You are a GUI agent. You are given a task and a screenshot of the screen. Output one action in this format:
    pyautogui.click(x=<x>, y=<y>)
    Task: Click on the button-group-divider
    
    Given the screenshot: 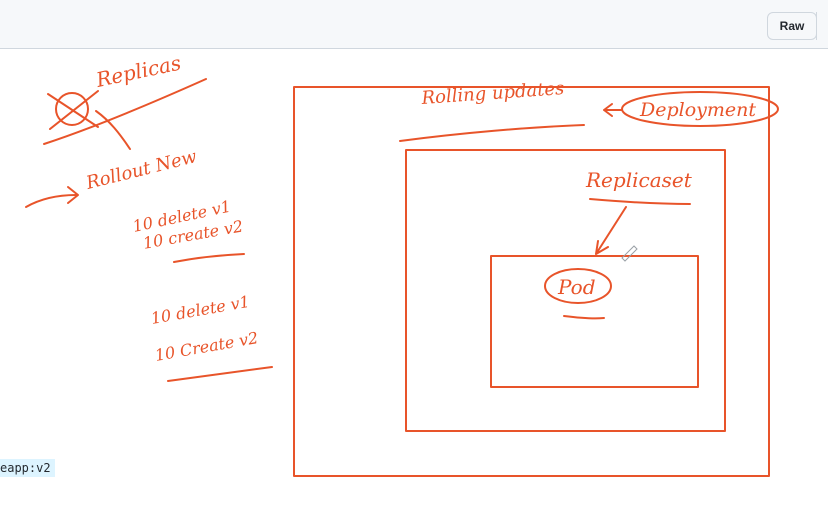 What is the action you would take?
    pyautogui.click(x=822, y=26)
    